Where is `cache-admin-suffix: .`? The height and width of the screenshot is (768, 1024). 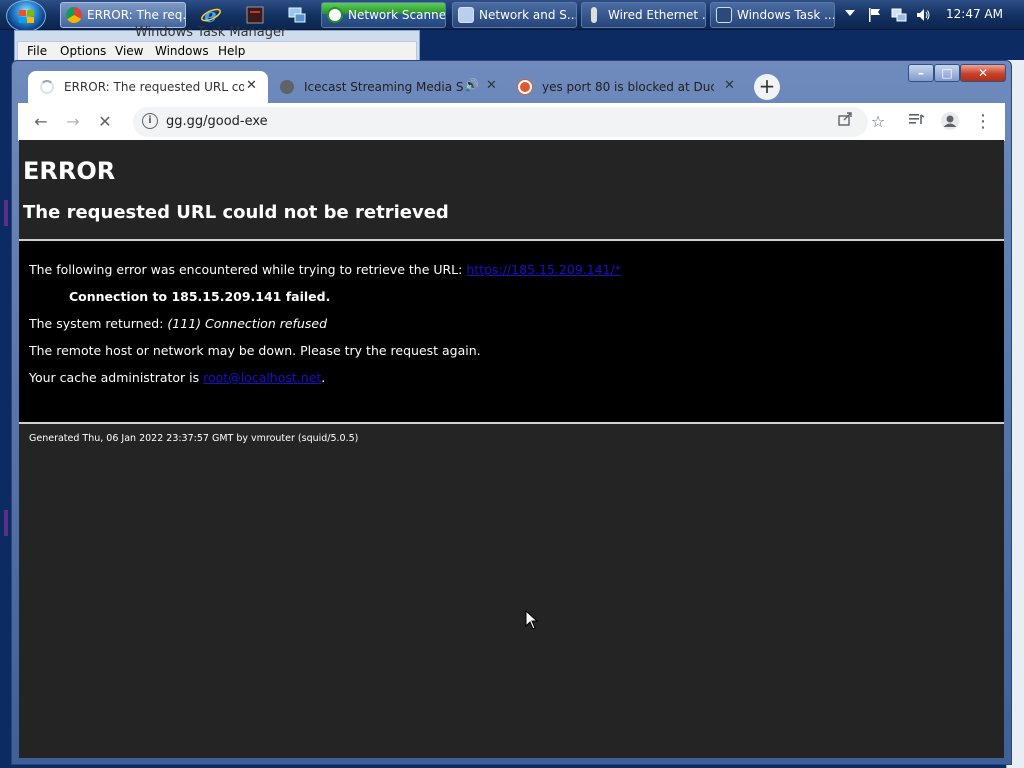 cache-admin-suffix: . is located at coordinates (323, 377).